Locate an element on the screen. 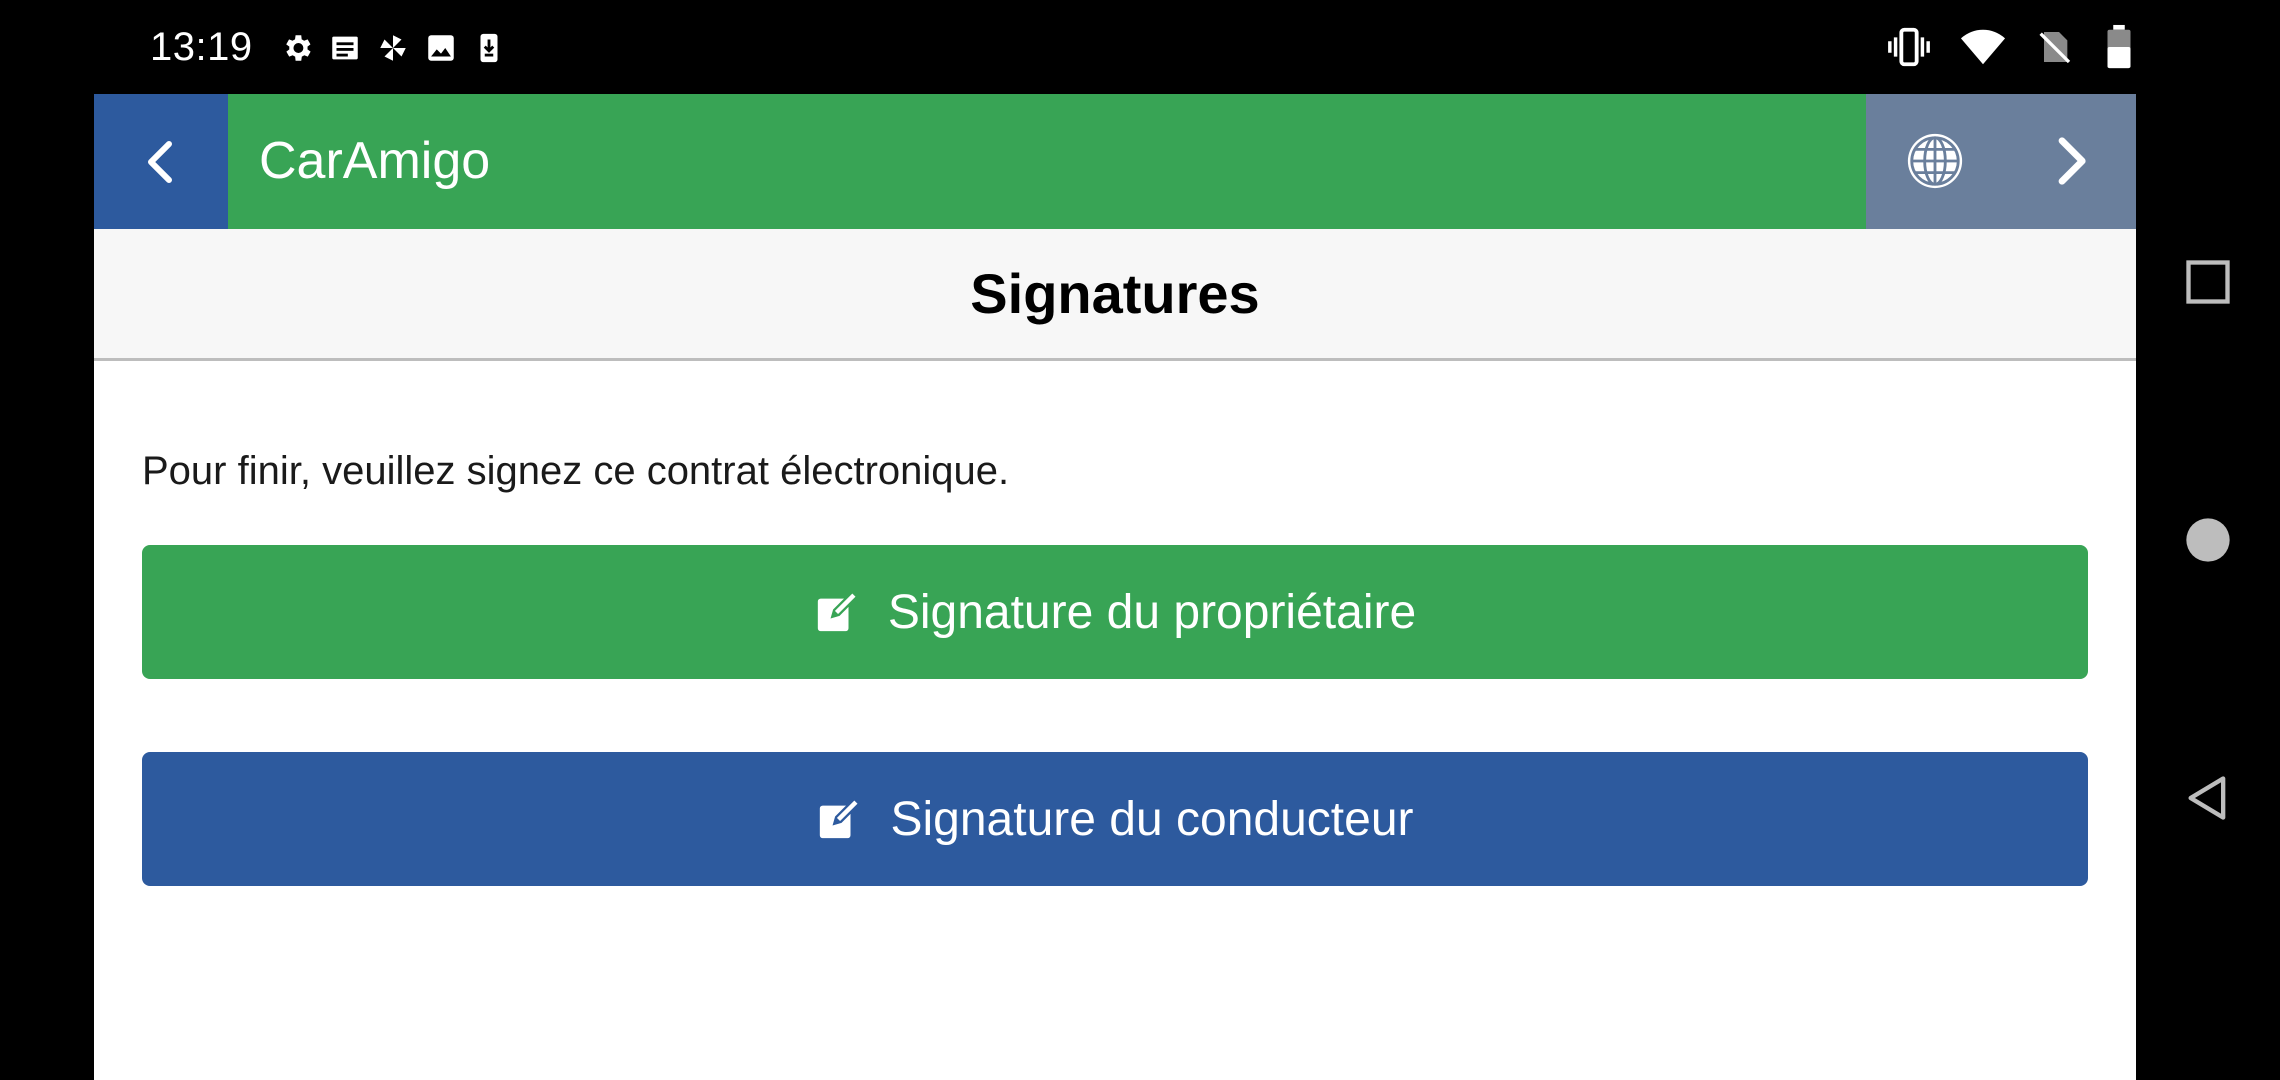  navigation-bar is located at coordinates (2208, 540).